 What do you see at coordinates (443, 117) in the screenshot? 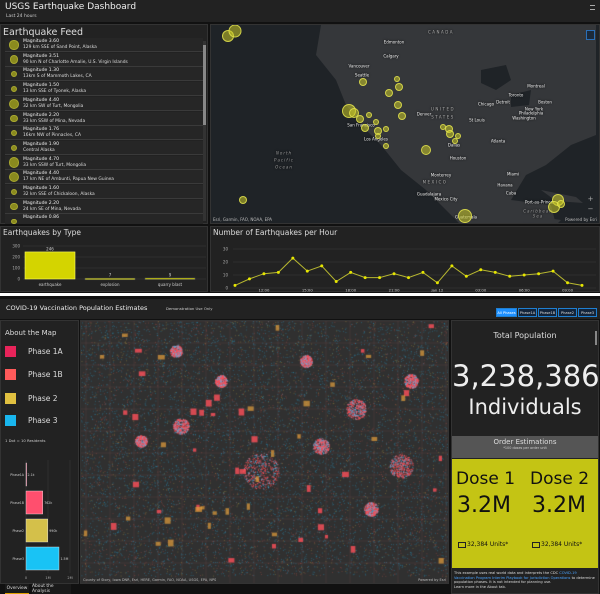
I see `map-label: STATES` at bounding box center [443, 117].